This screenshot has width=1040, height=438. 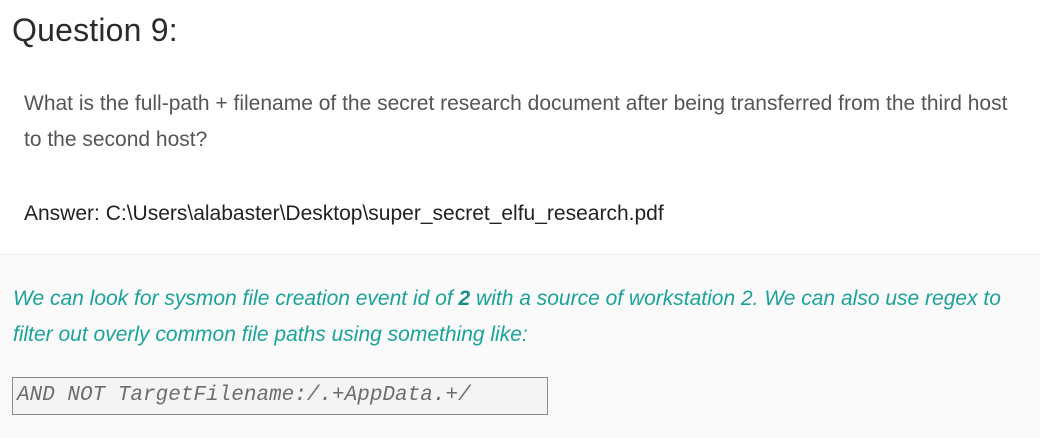 What do you see at coordinates (95, 30) in the screenshot?
I see `question-heading: Question 9:` at bounding box center [95, 30].